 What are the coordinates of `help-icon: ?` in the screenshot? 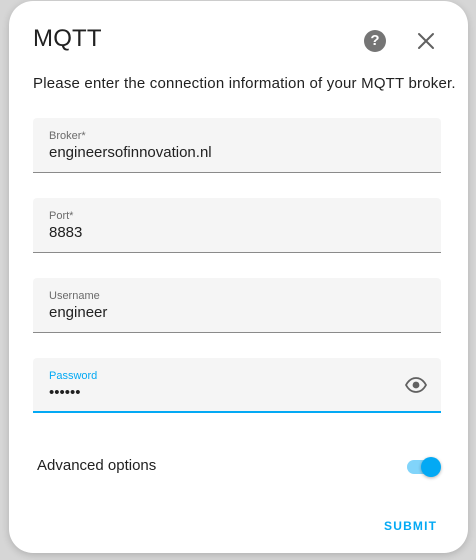 It's located at (375, 41).